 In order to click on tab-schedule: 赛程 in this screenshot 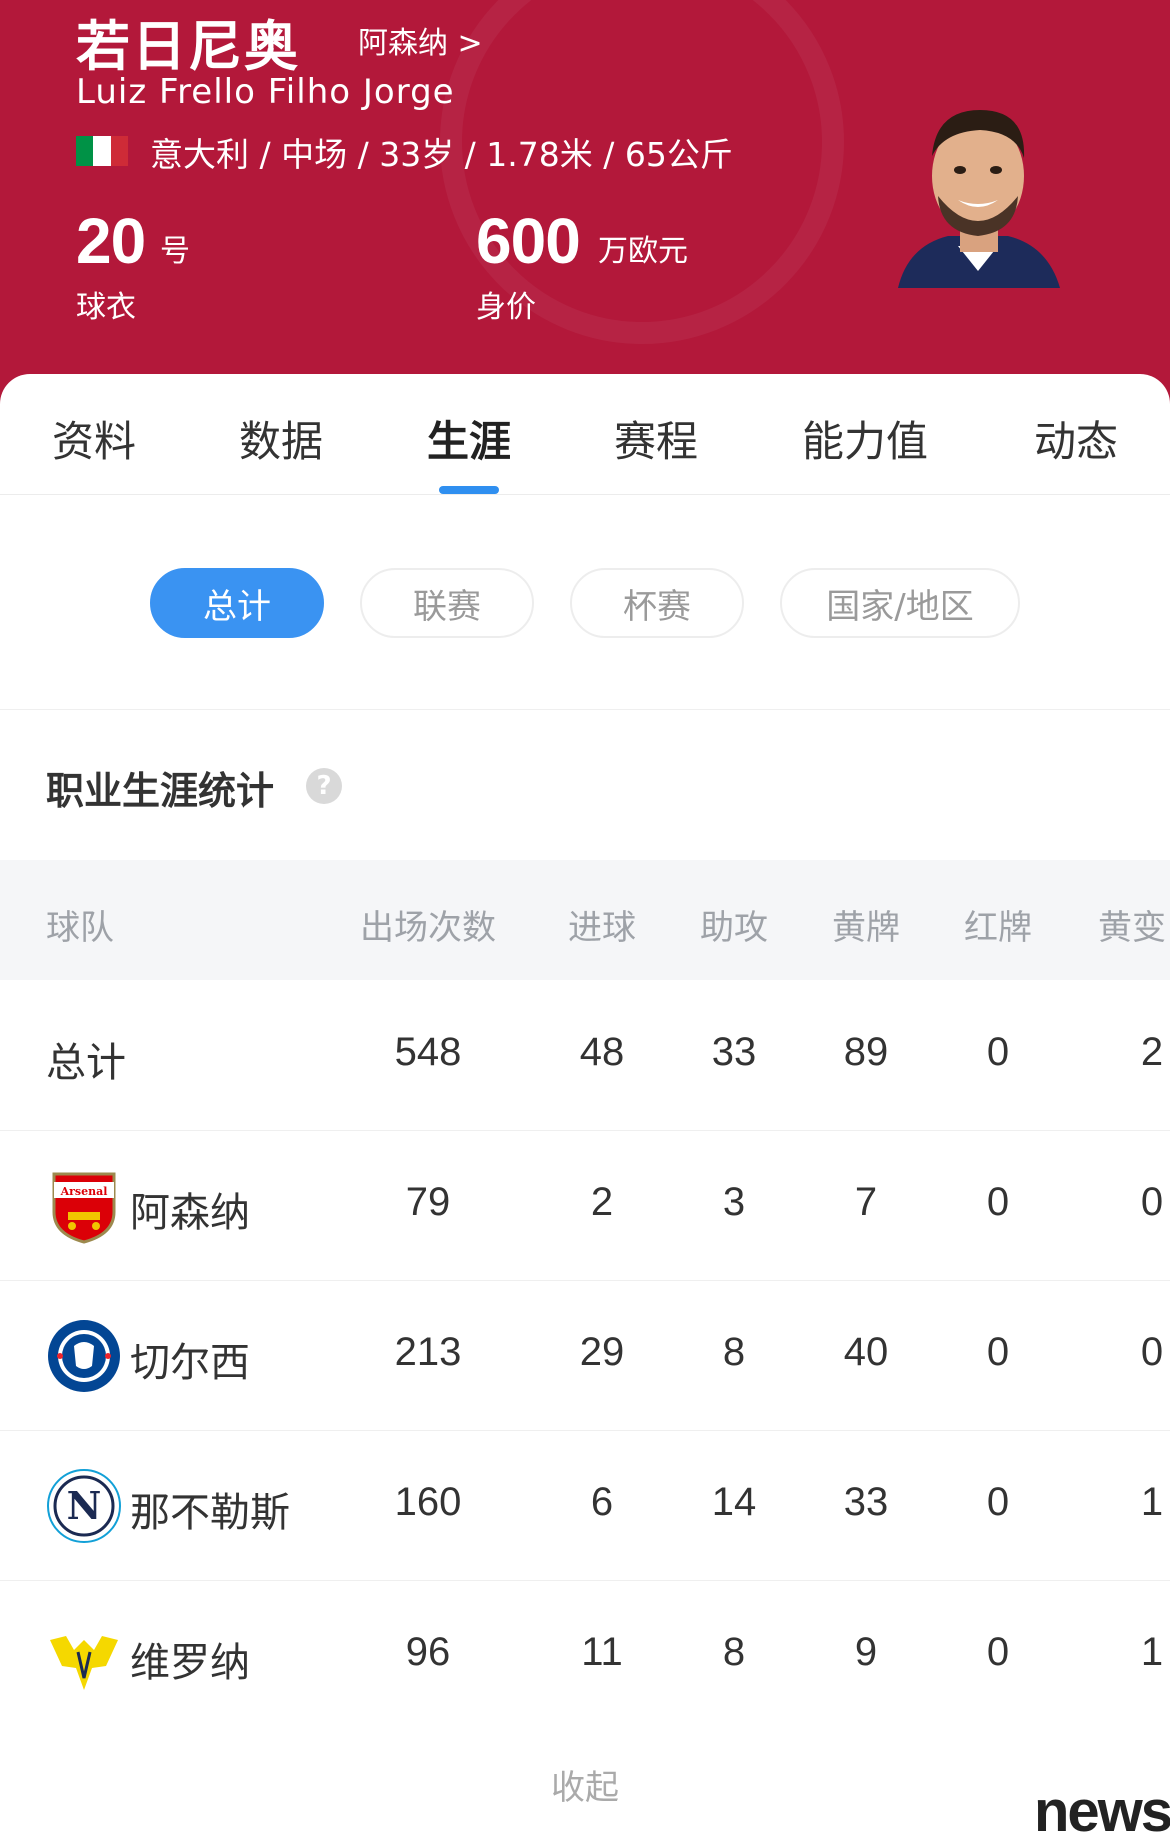, I will do `click(656, 438)`.